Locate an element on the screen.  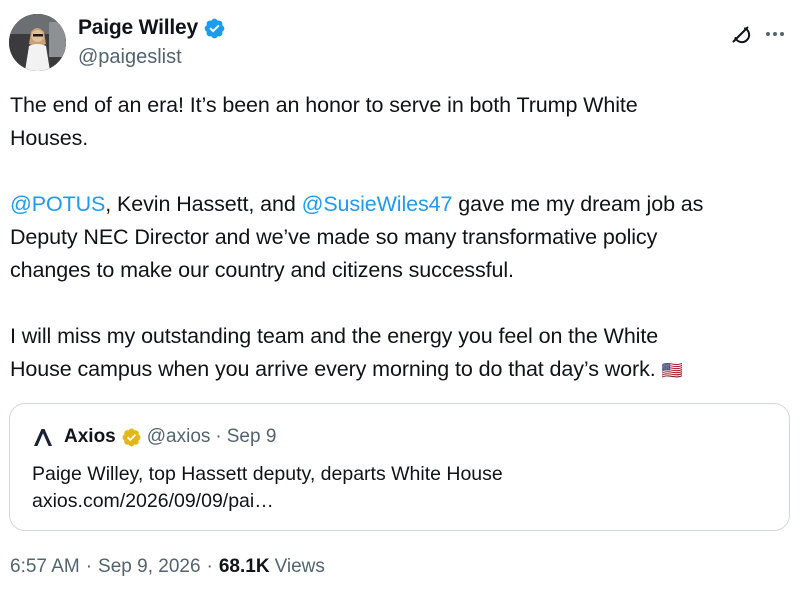
tweet-text-segment: , Kevin Hassett, and is located at coordinates (203, 204).